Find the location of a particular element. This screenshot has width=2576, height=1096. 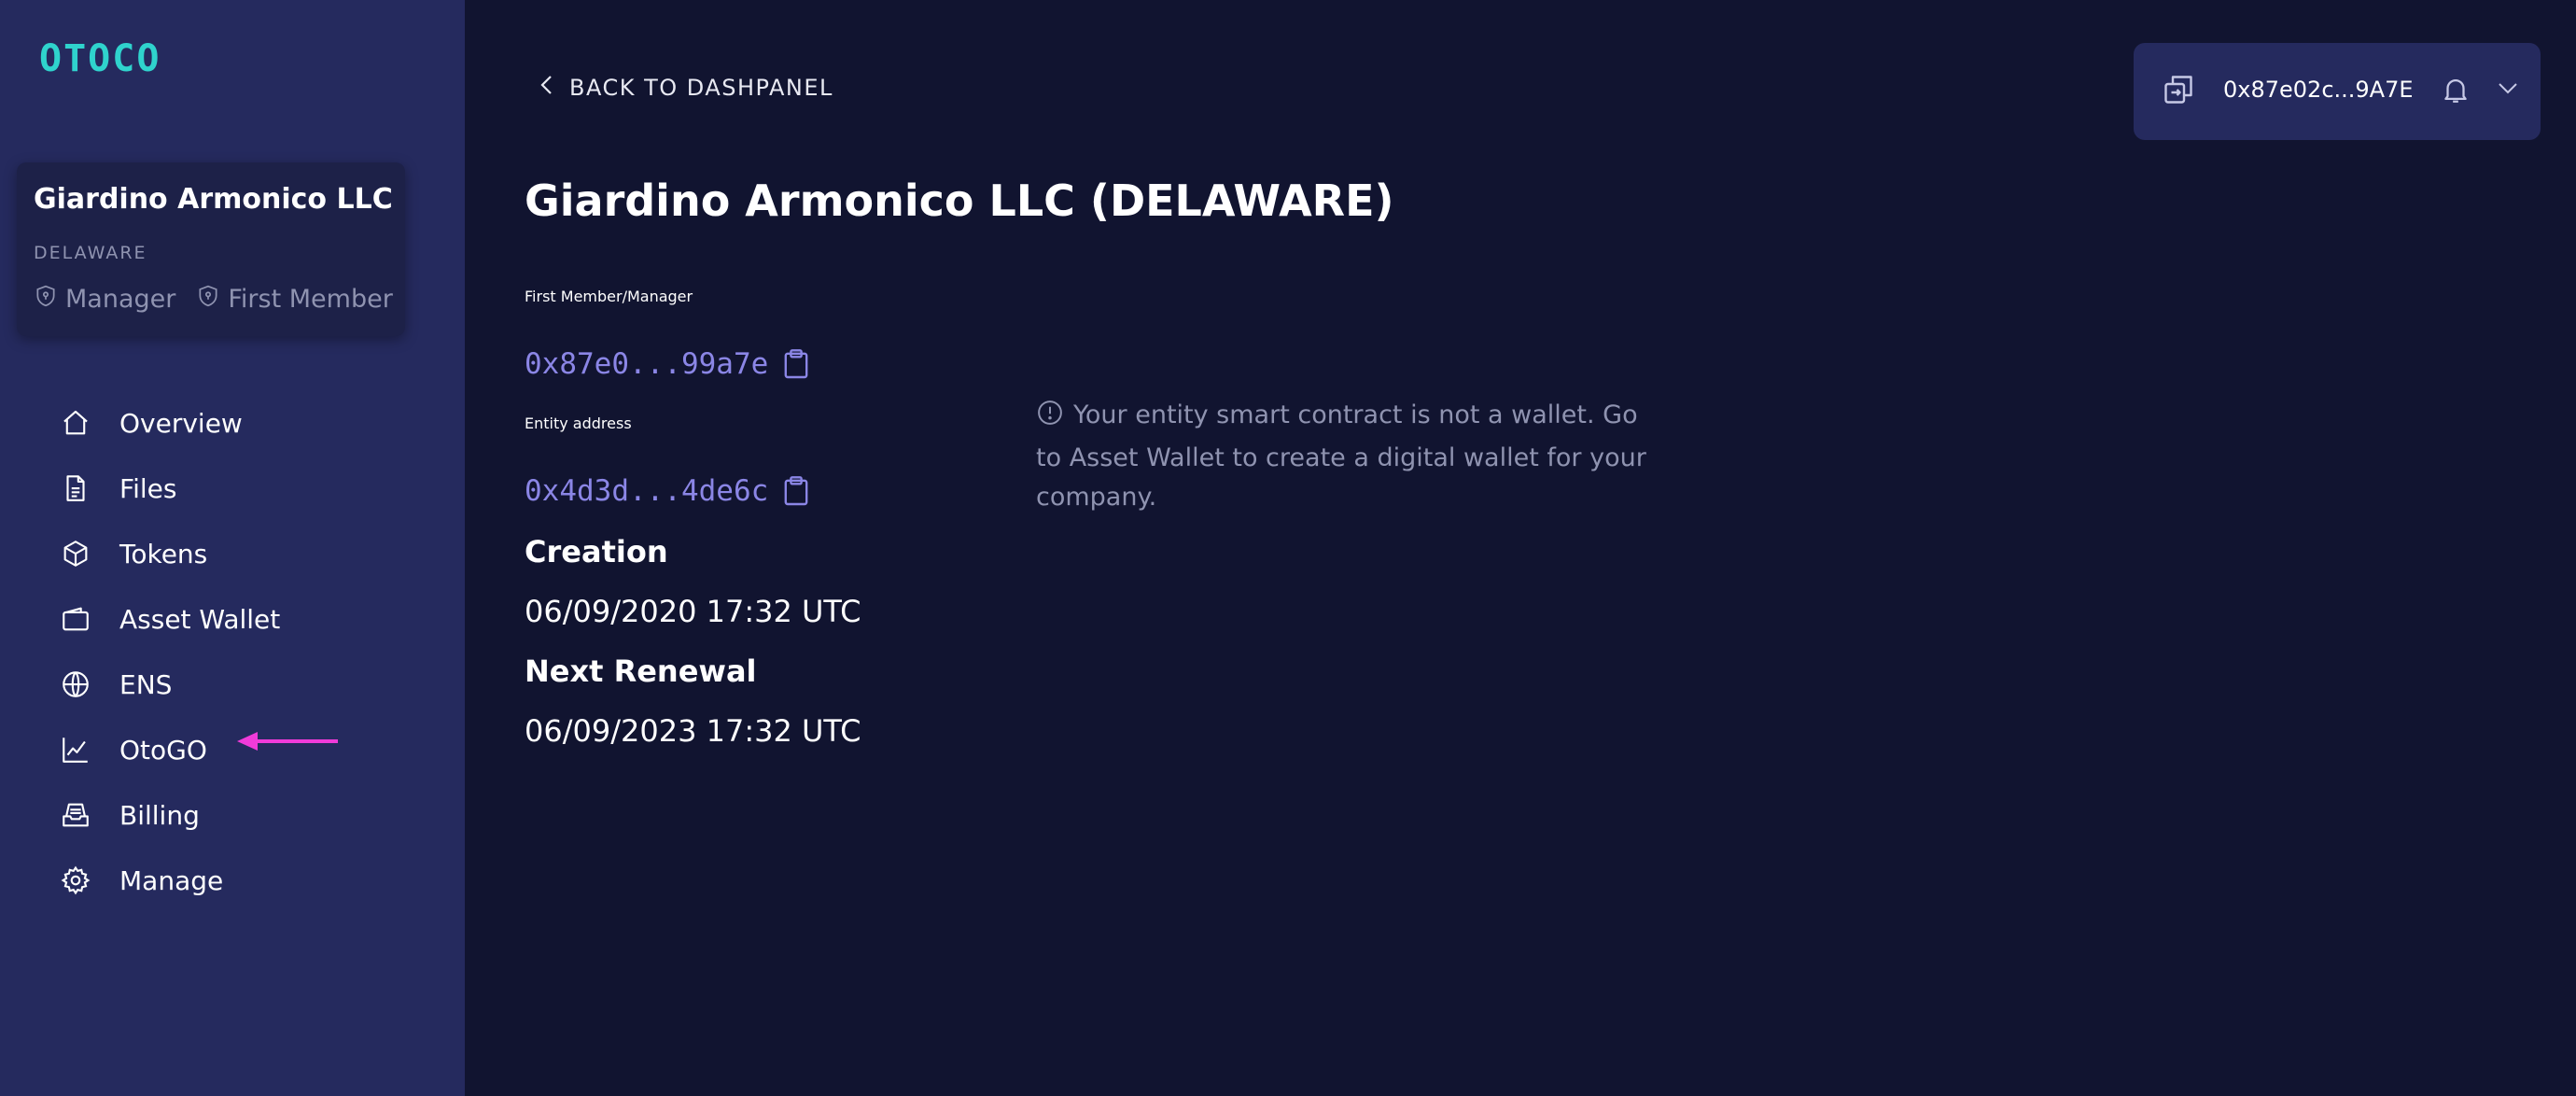

role-label: Manager is located at coordinates (120, 299).